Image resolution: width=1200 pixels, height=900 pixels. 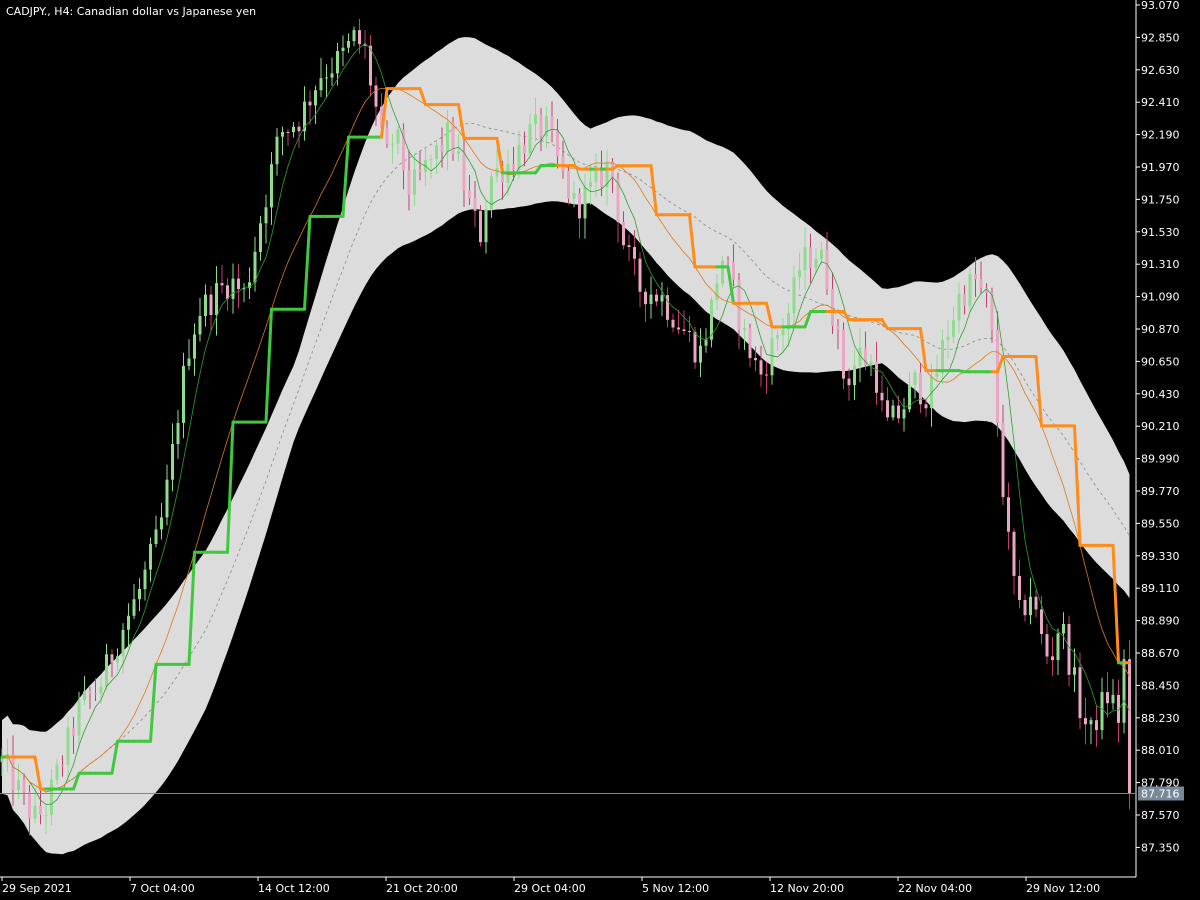 What do you see at coordinates (1160, 793) in the screenshot?
I see `current-price-label: 87.716` at bounding box center [1160, 793].